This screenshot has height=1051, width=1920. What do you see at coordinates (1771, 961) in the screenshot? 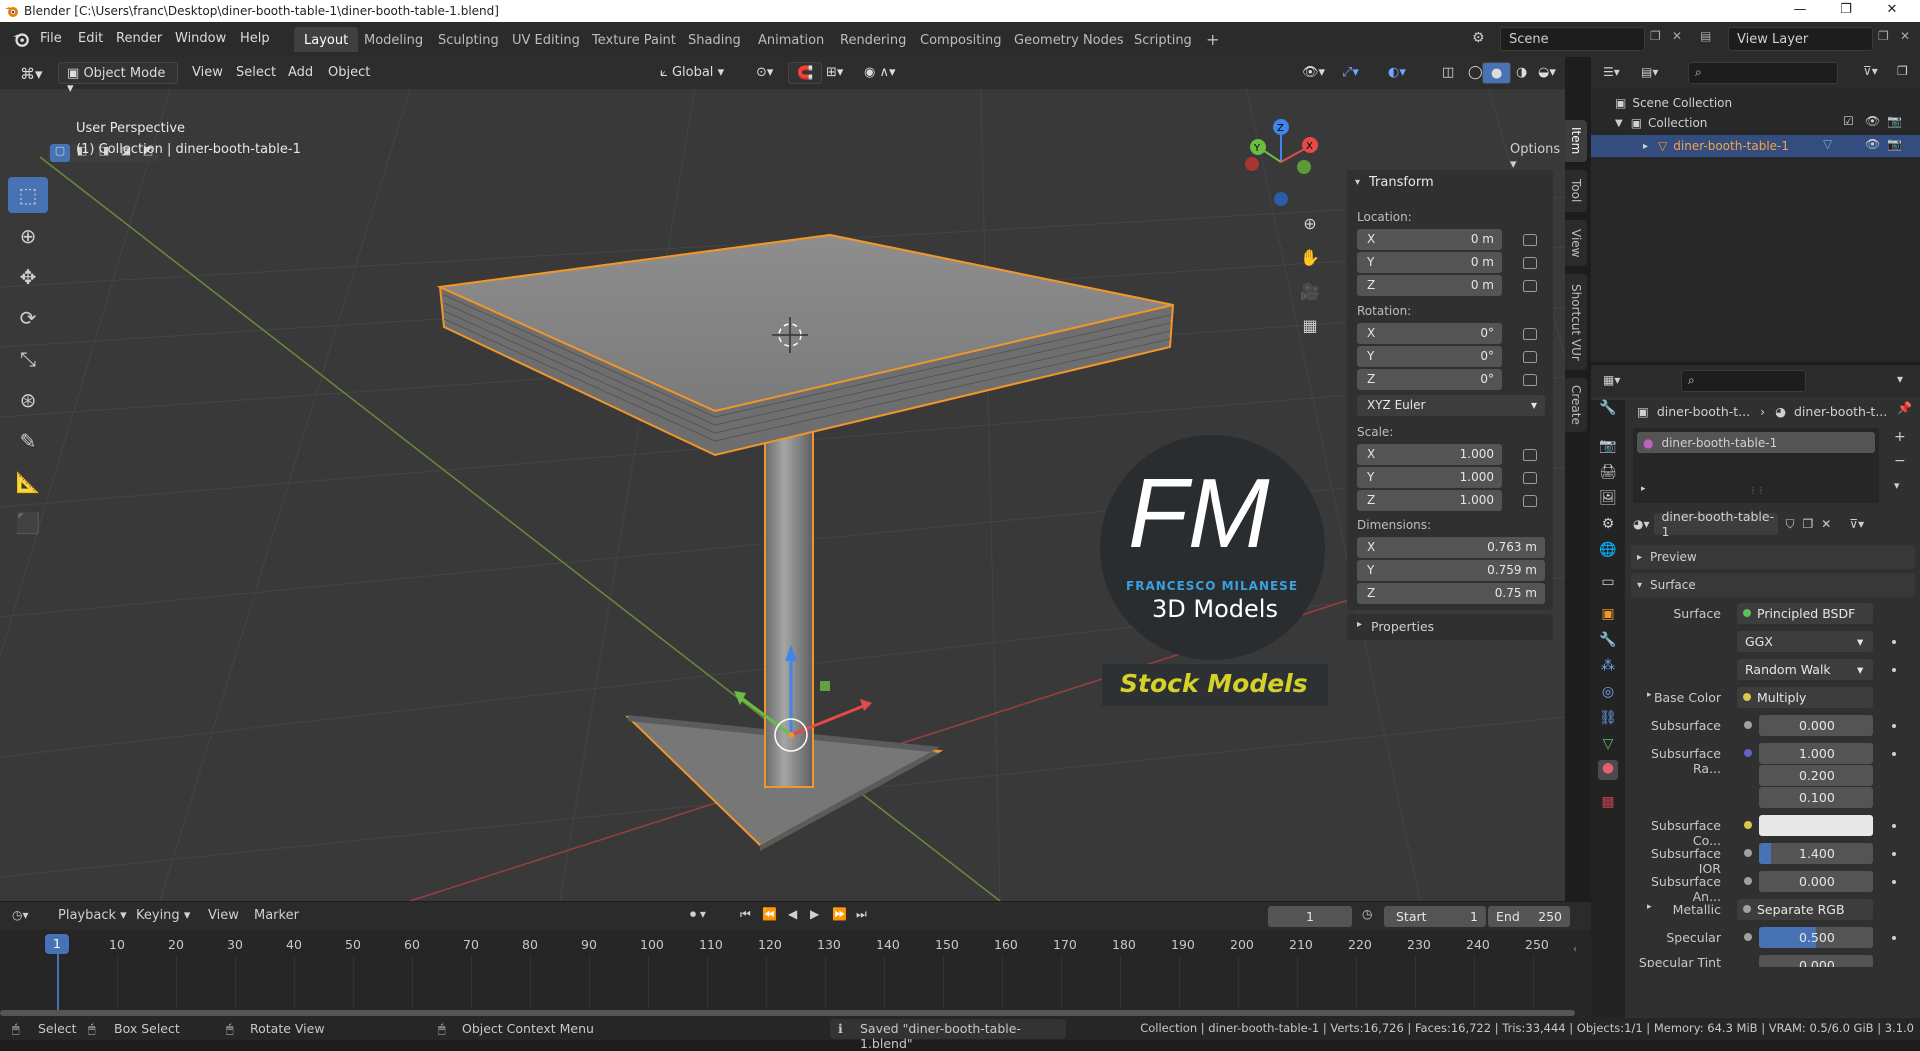
I see `specular-tint-row: Specular Tint 0.000` at bounding box center [1771, 961].